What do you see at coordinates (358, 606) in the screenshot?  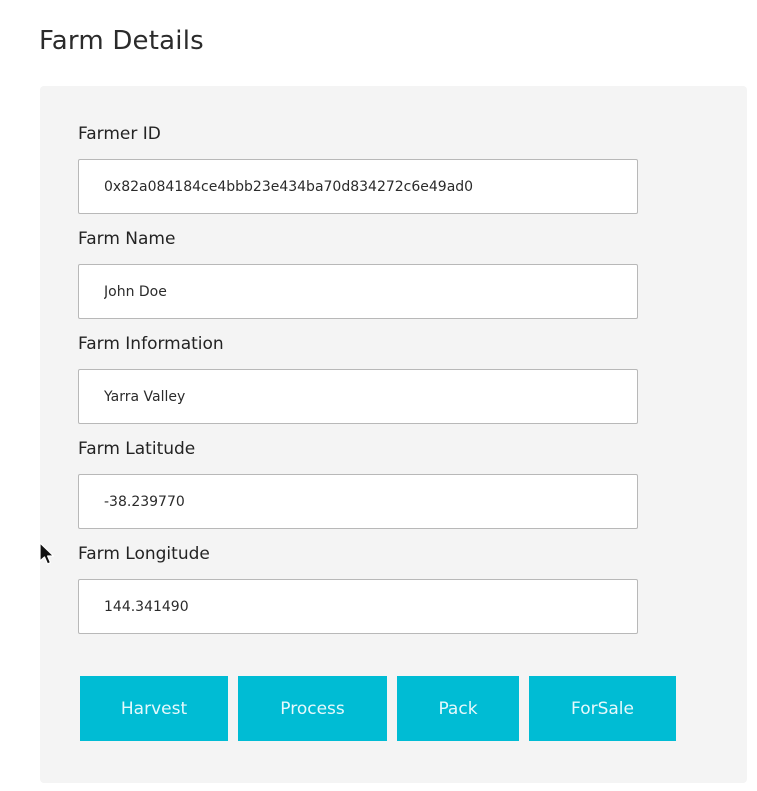 I see `farm-longitude-input` at bounding box center [358, 606].